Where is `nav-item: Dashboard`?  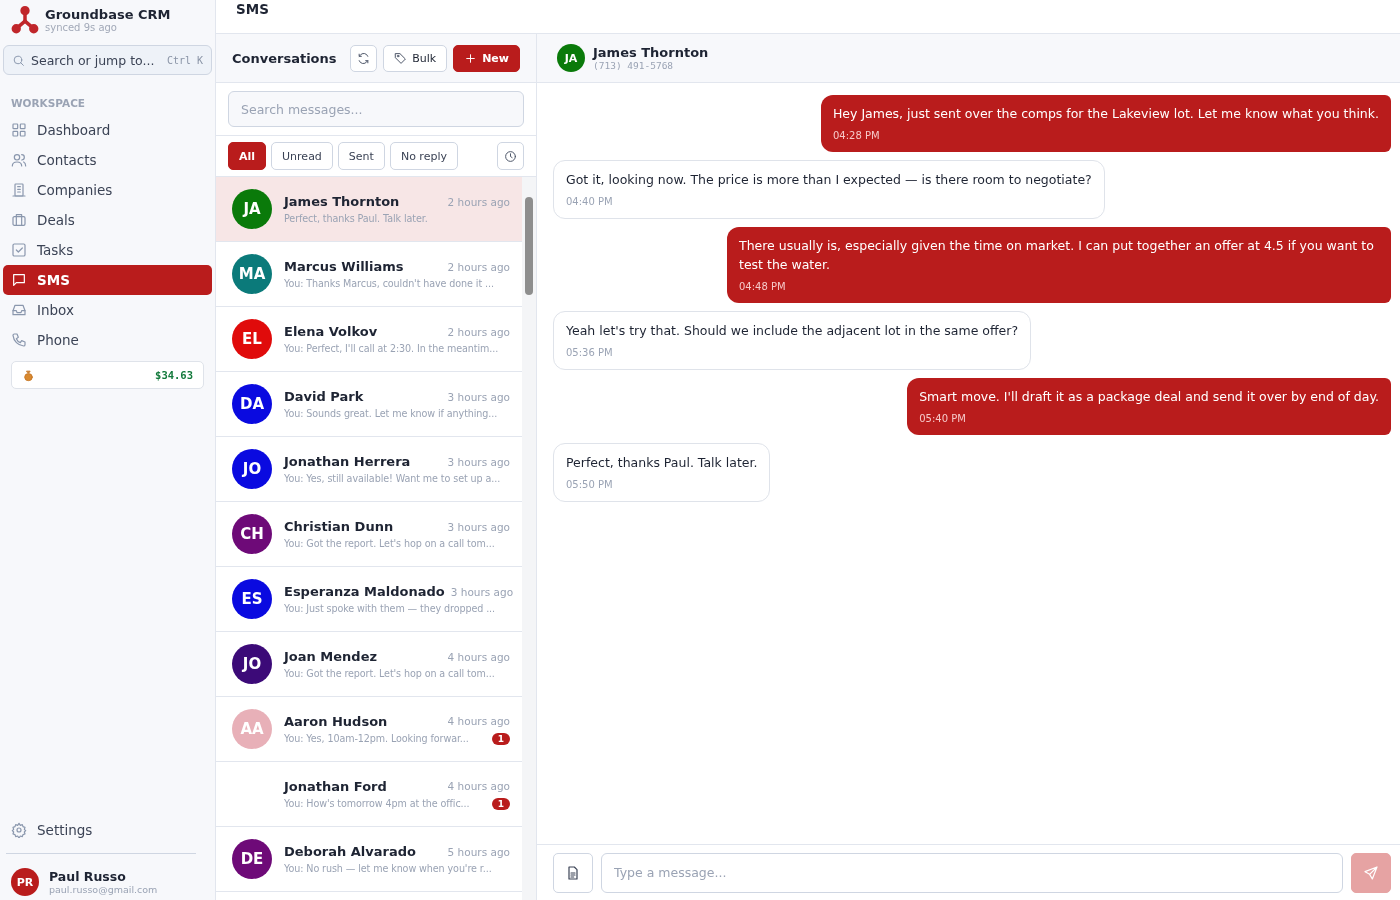 nav-item: Dashboard is located at coordinates (107, 130).